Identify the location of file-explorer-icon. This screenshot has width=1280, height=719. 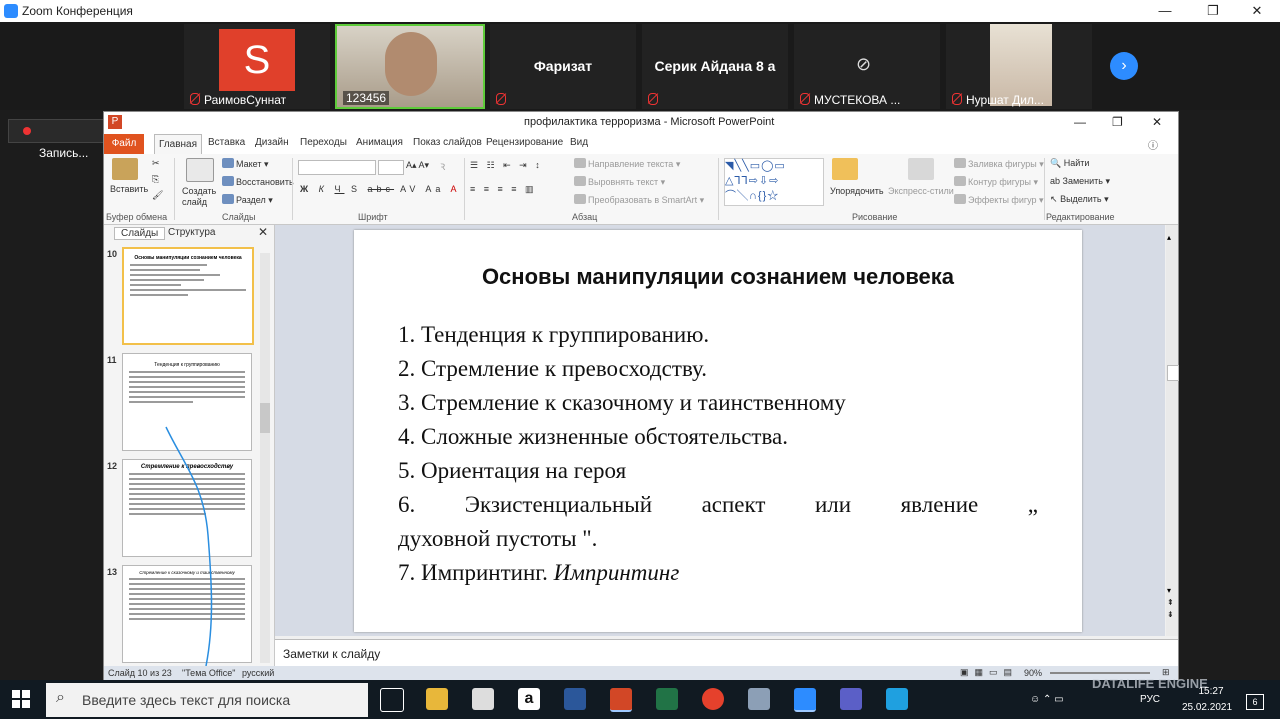
(437, 699).